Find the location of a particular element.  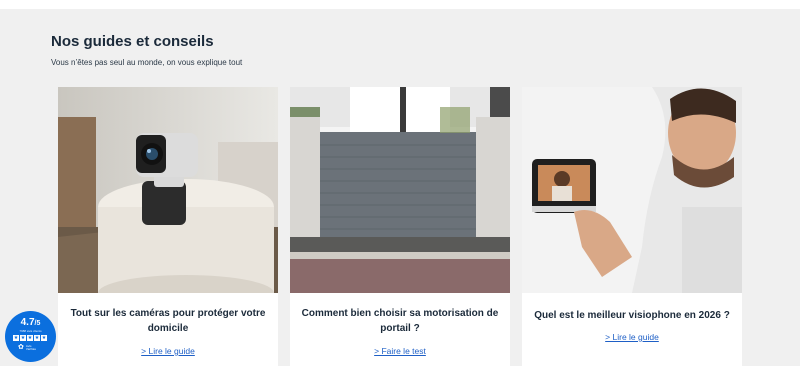

brand-logo: ✿ Avis Vérifiés is located at coordinates (27, 347).